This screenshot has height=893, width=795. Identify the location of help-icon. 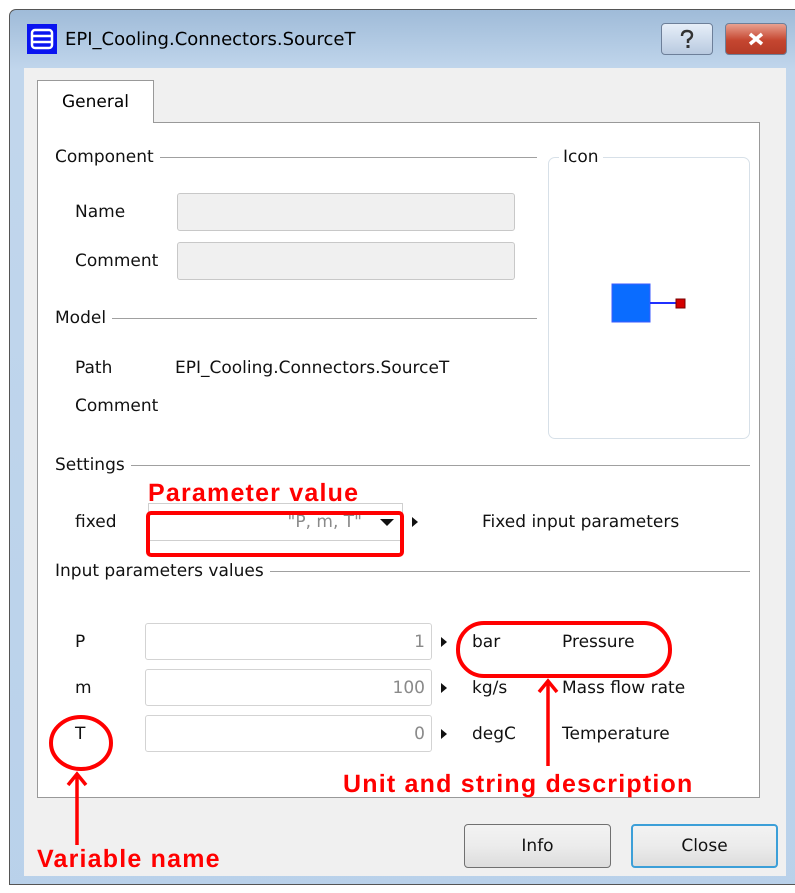
(687, 39).